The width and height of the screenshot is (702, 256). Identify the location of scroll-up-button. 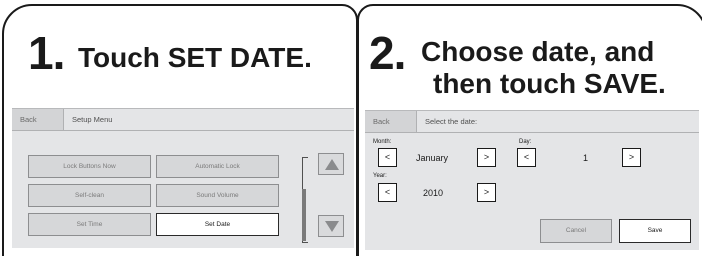
(331, 164).